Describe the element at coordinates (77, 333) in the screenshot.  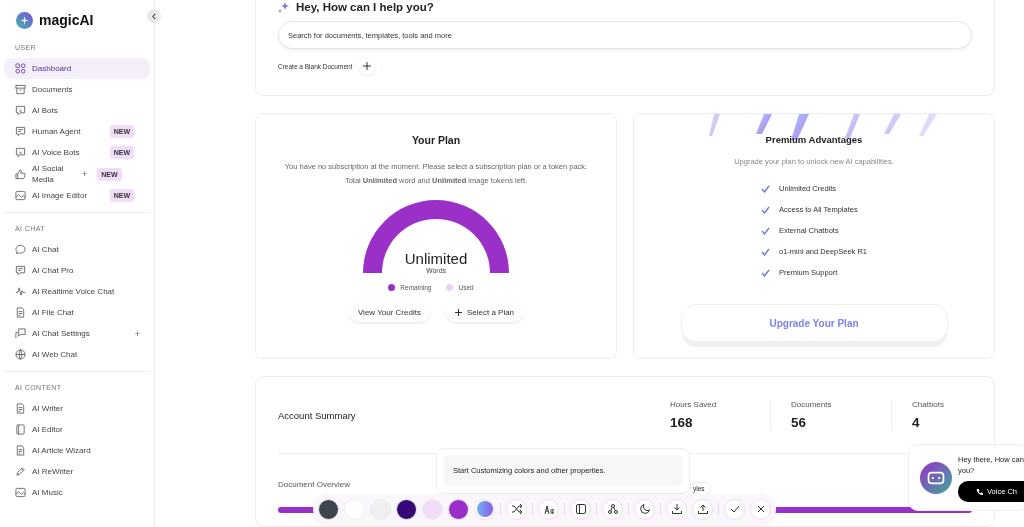
I see `sidebar-item: AI Chat Settings +` at that location.